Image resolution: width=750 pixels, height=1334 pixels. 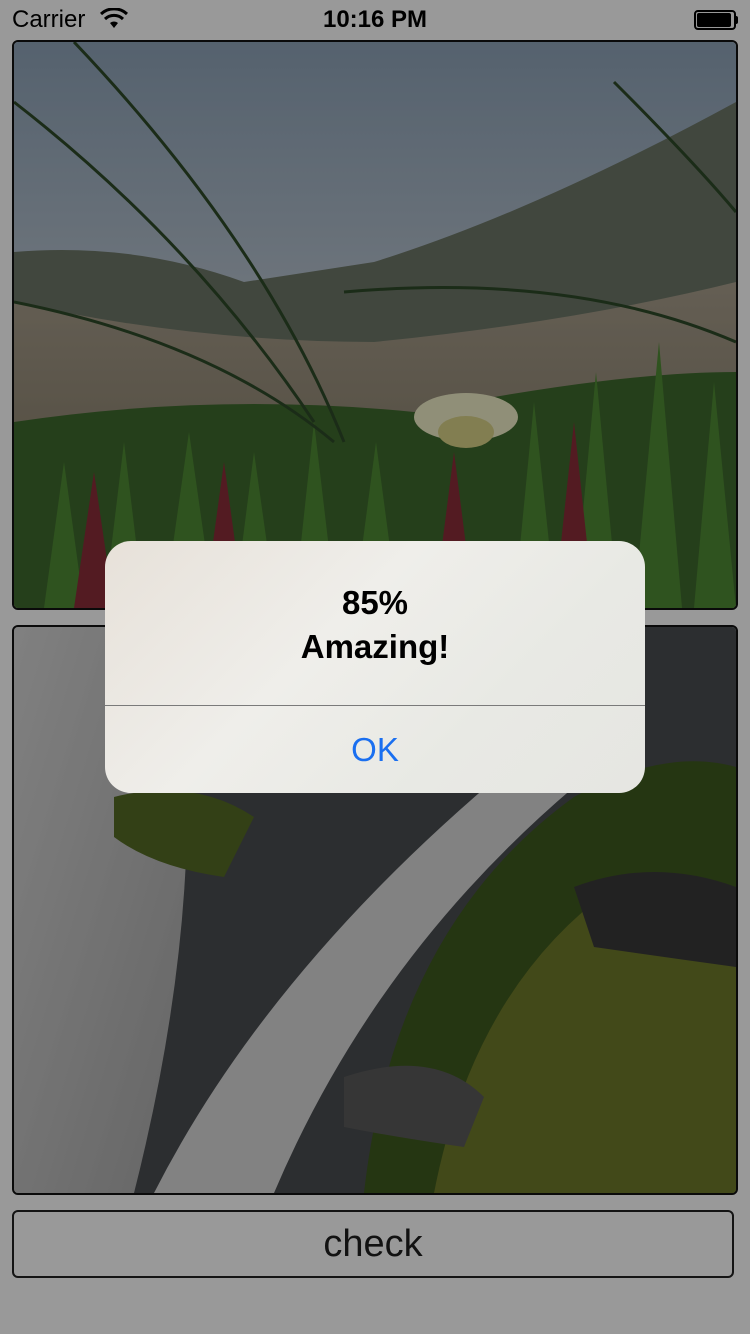 What do you see at coordinates (375, 667) in the screenshot?
I see `result-alert: 85% Amazing! OK` at bounding box center [375, 667].